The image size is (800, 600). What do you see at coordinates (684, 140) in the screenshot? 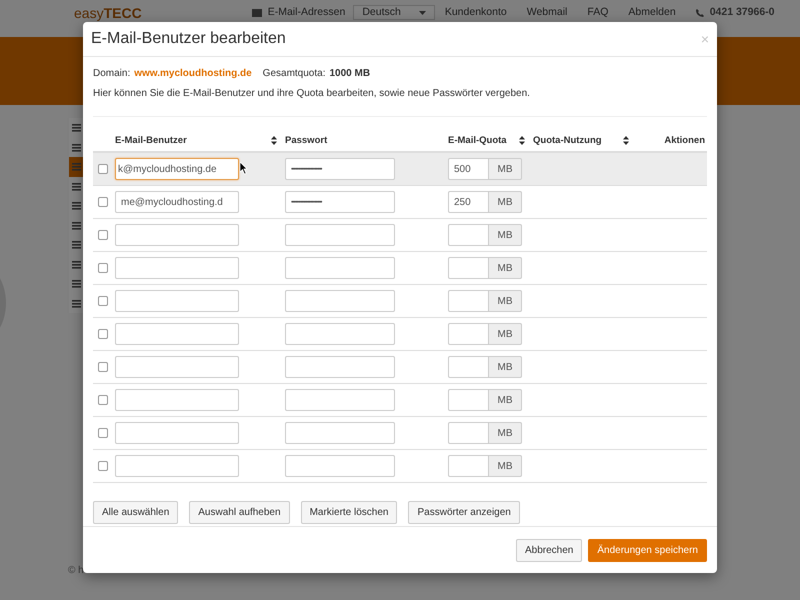
I see `column-header: Aktionen` at bounding box center [684, 140].